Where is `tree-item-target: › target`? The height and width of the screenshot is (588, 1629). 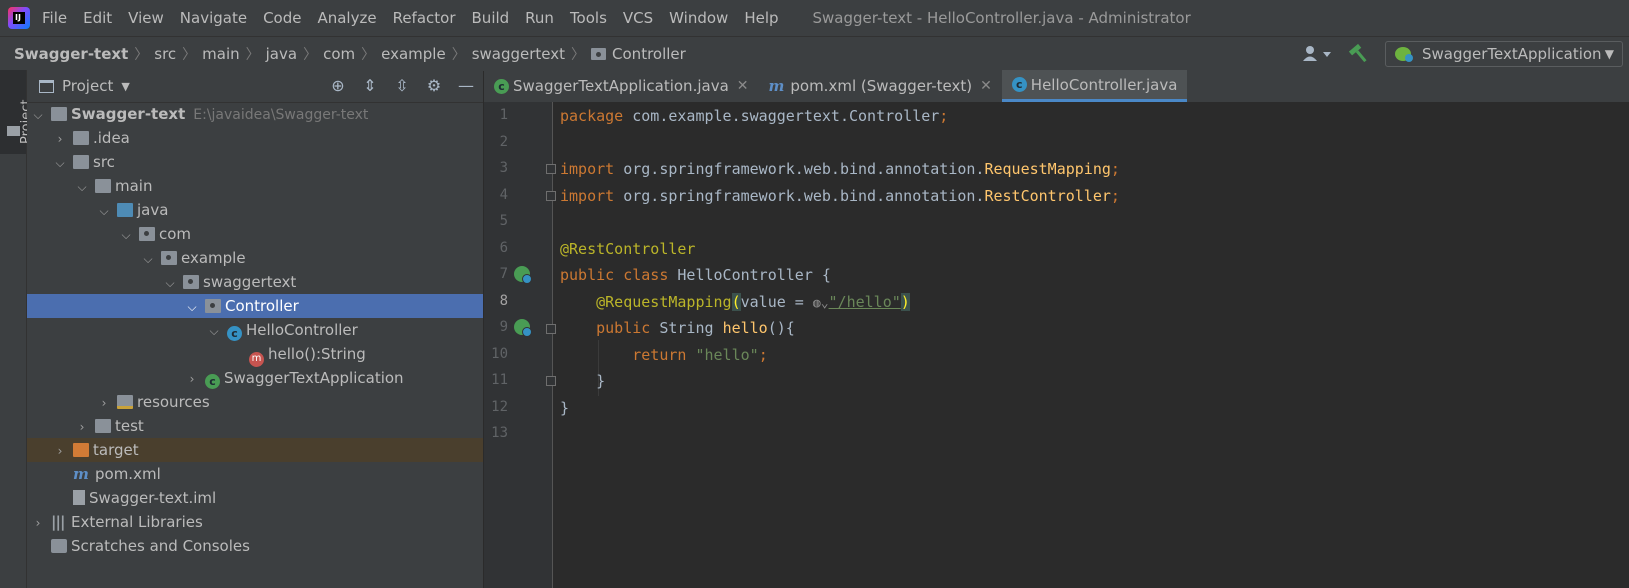
tree-item-target: › target is located at coordinates (255, 450).